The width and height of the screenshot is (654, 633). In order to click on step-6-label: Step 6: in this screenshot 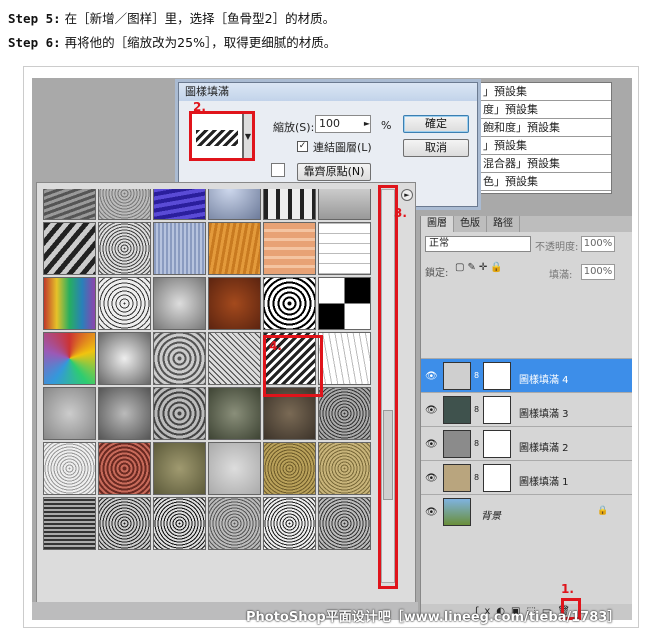, I will do `click(34, 42)`.